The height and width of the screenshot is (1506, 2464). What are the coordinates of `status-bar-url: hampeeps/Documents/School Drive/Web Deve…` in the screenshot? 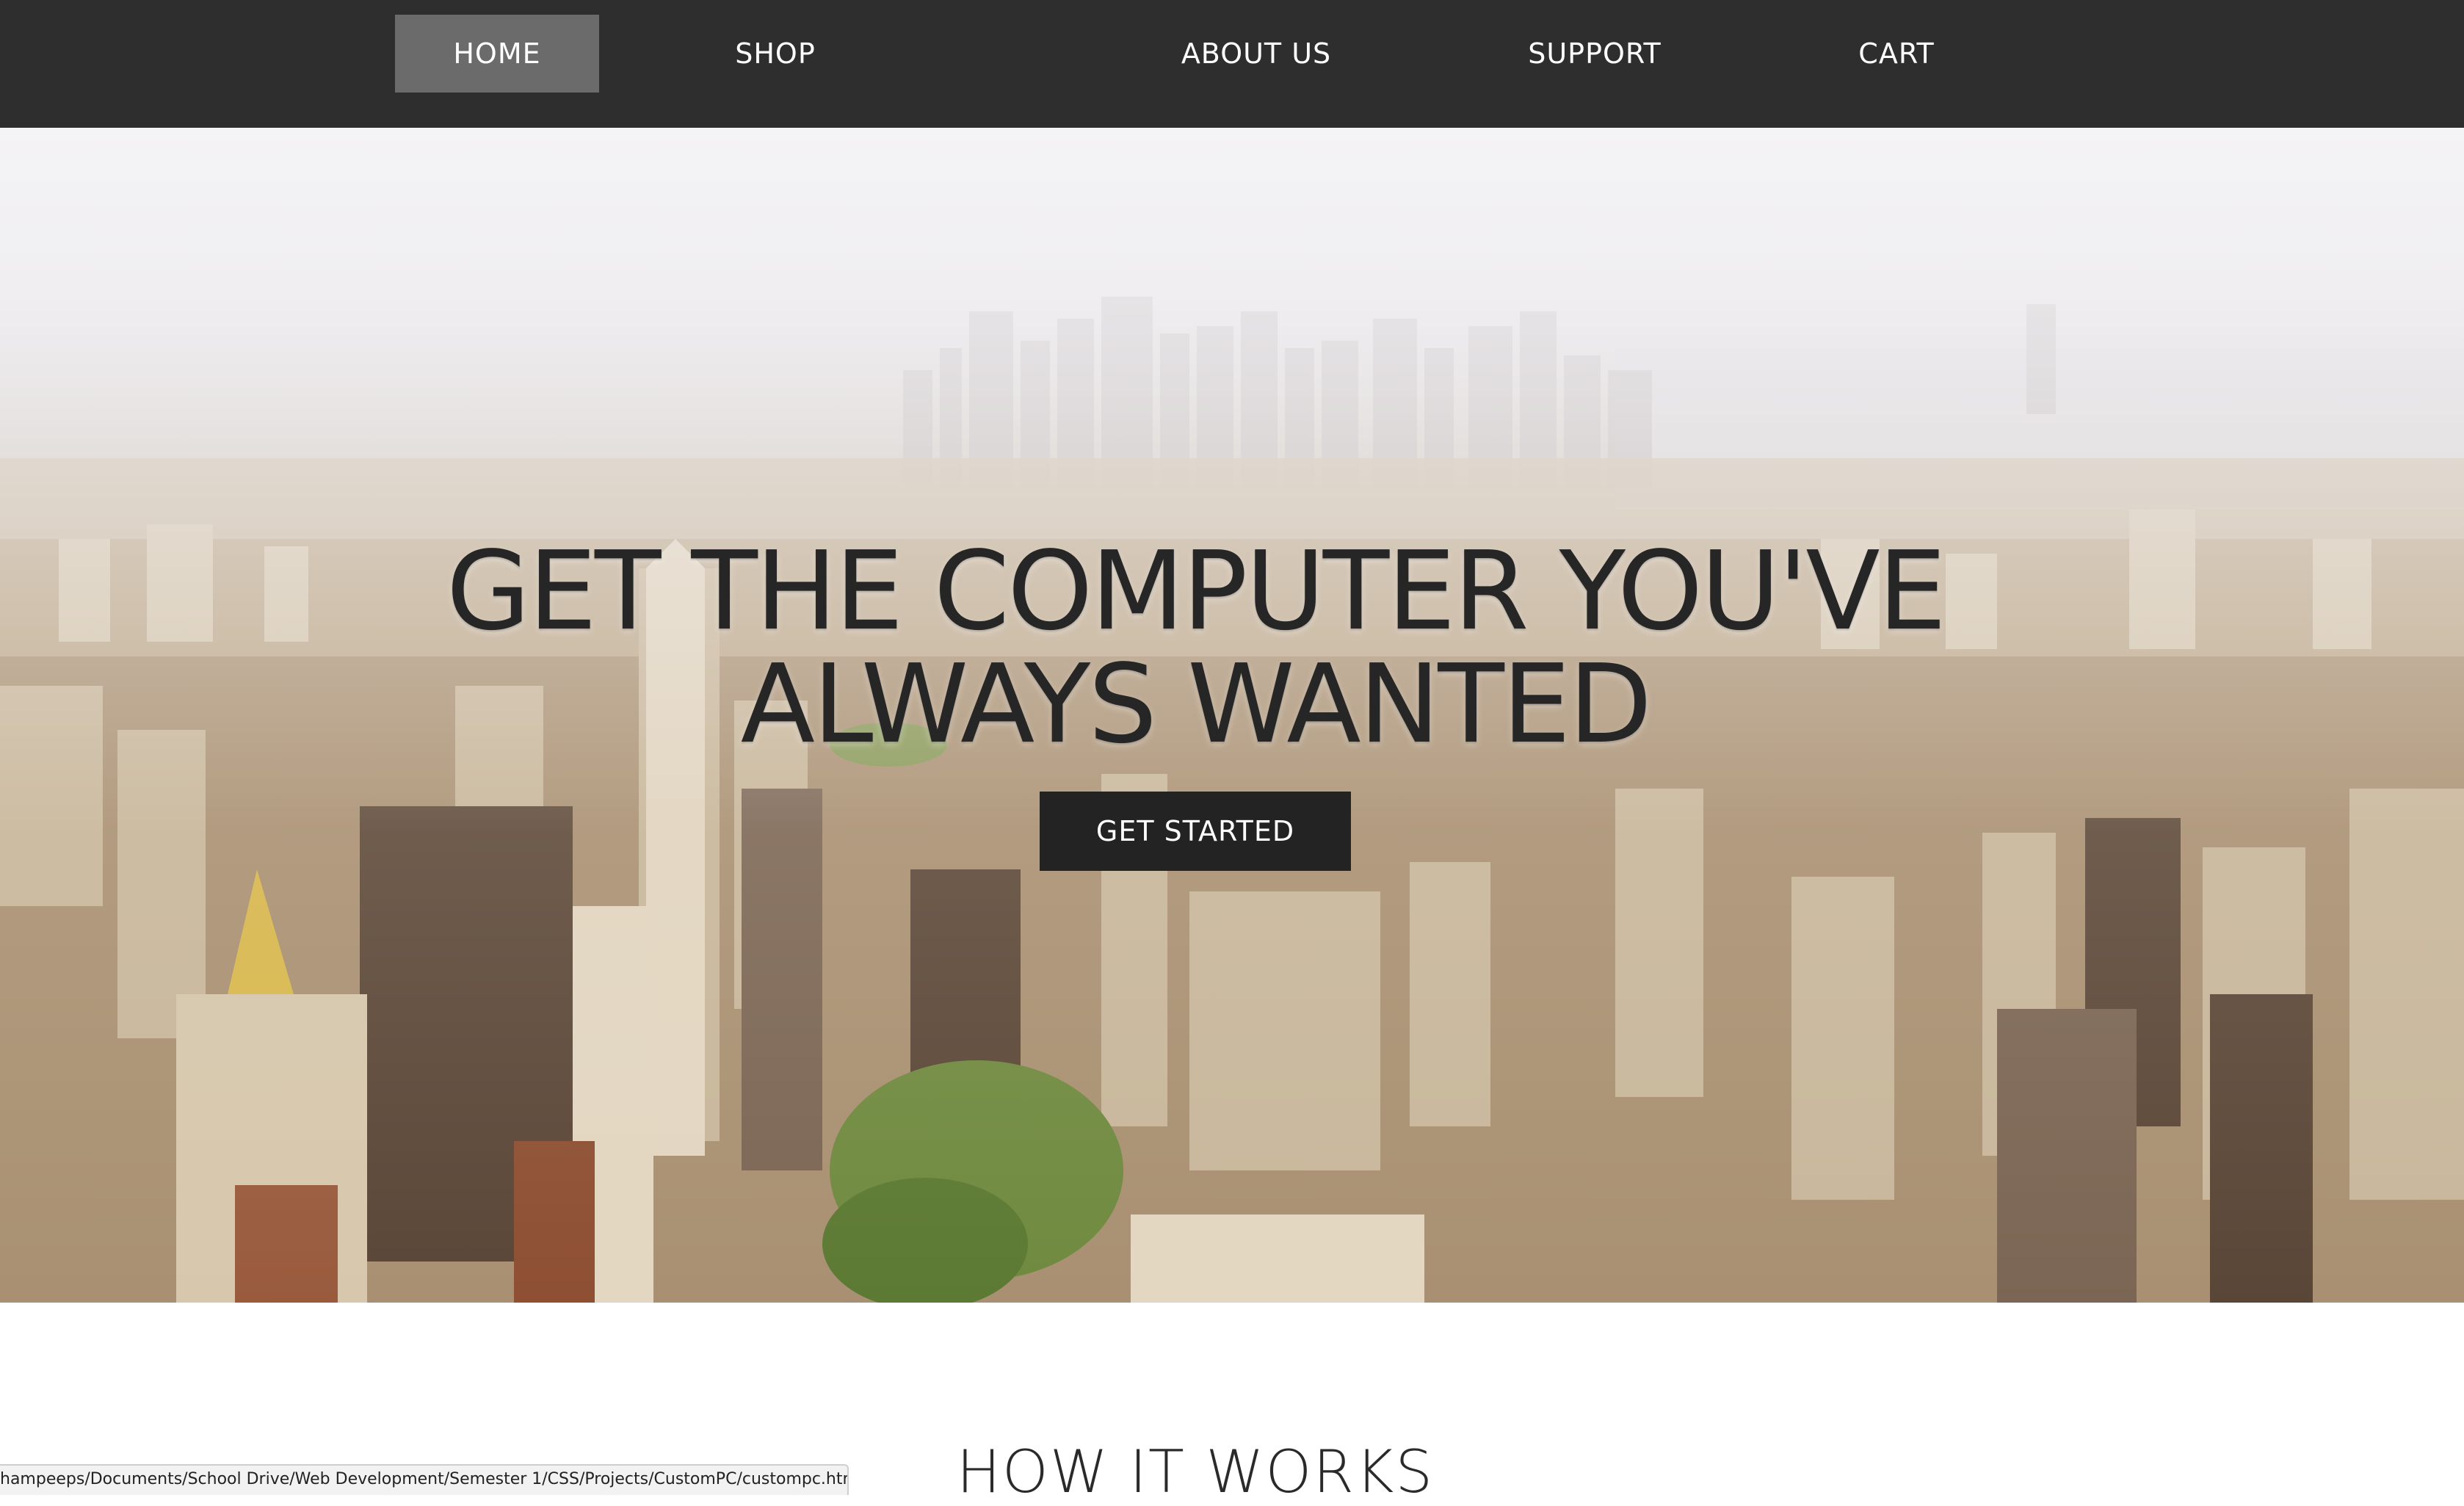 It's located at (424, 1479).